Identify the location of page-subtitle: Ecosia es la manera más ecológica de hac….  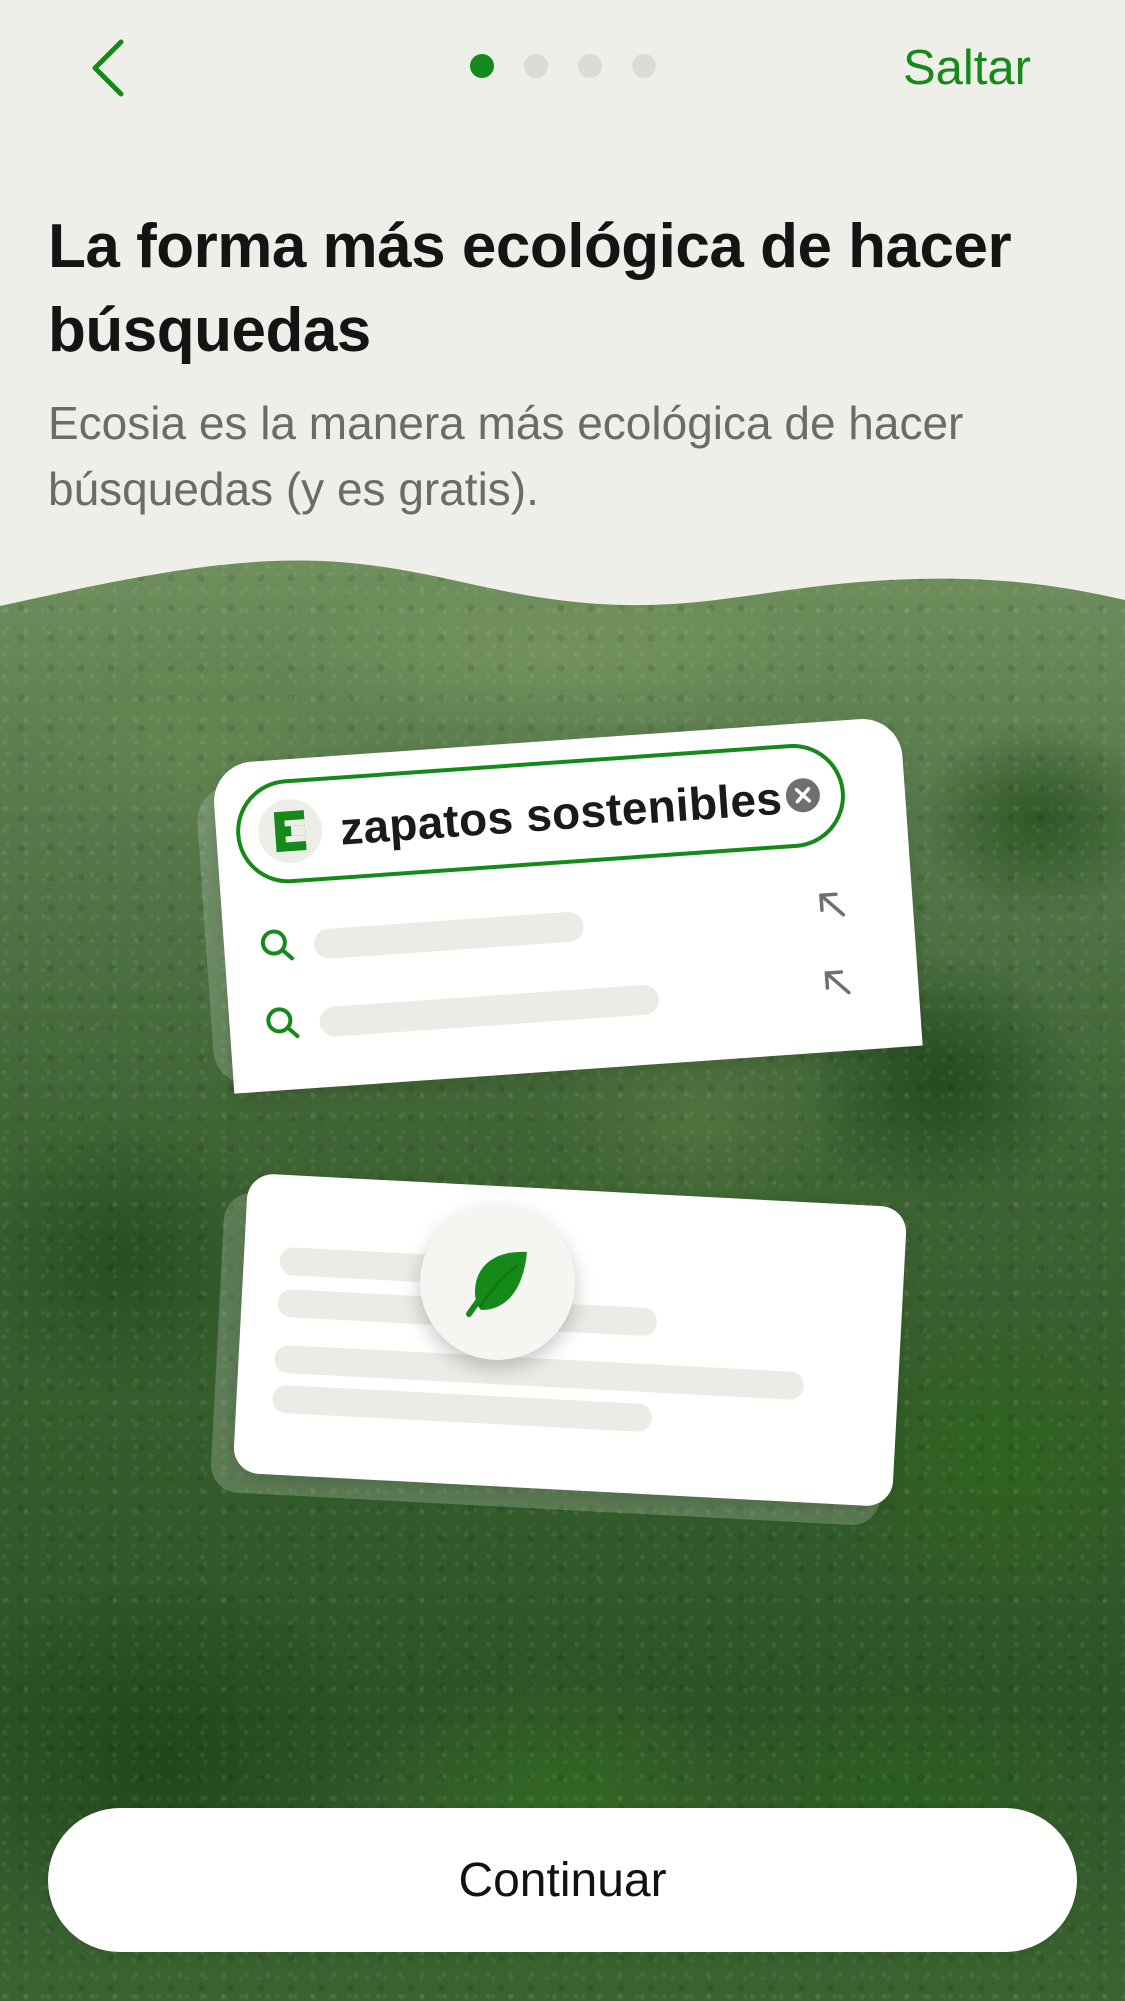
(506, 456).